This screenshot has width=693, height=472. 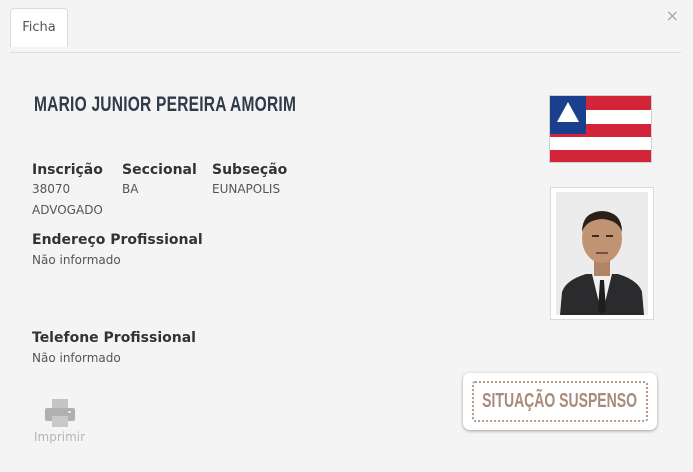 I want to click on bahia-flag, so click(x=600, y=129).